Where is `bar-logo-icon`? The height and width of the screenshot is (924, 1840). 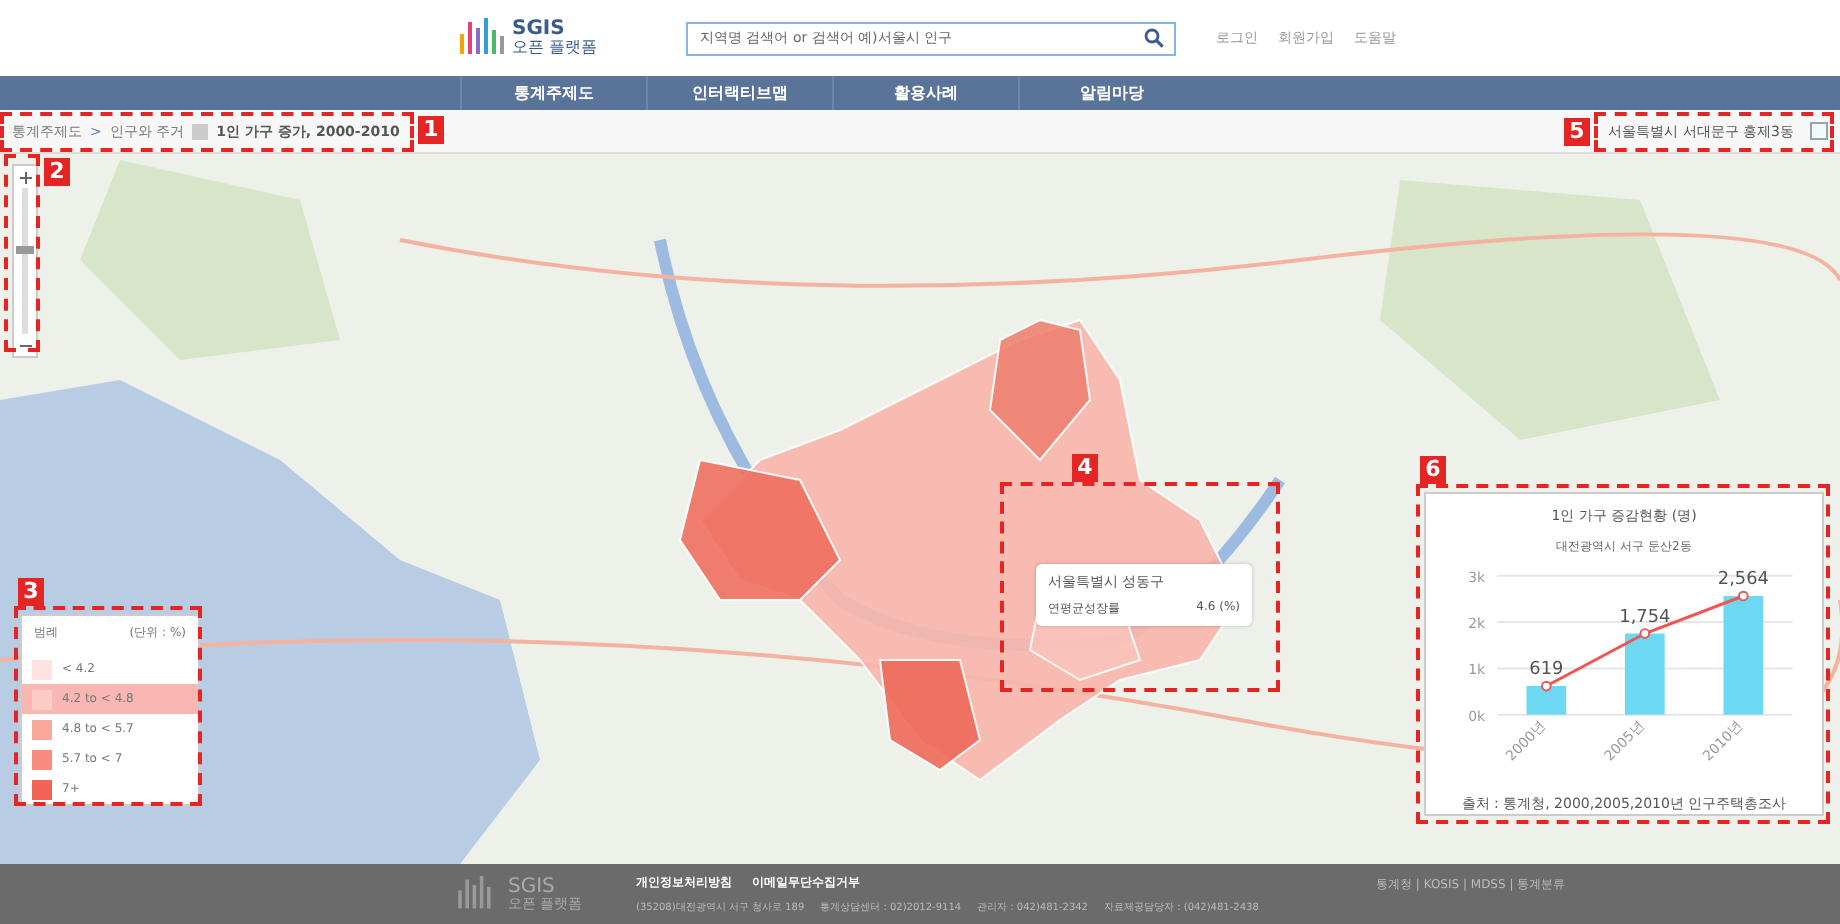
bar-logo-icon is located at coordinates (482, 38).